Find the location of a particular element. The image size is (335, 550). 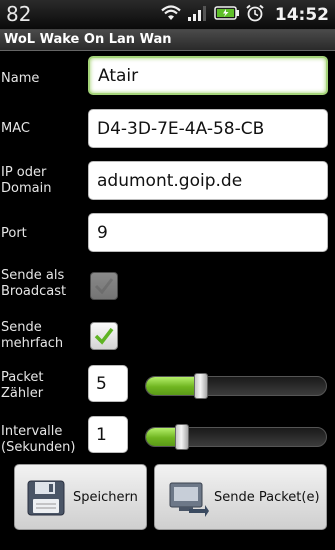

status-icons is located at coordinates (212, 15).